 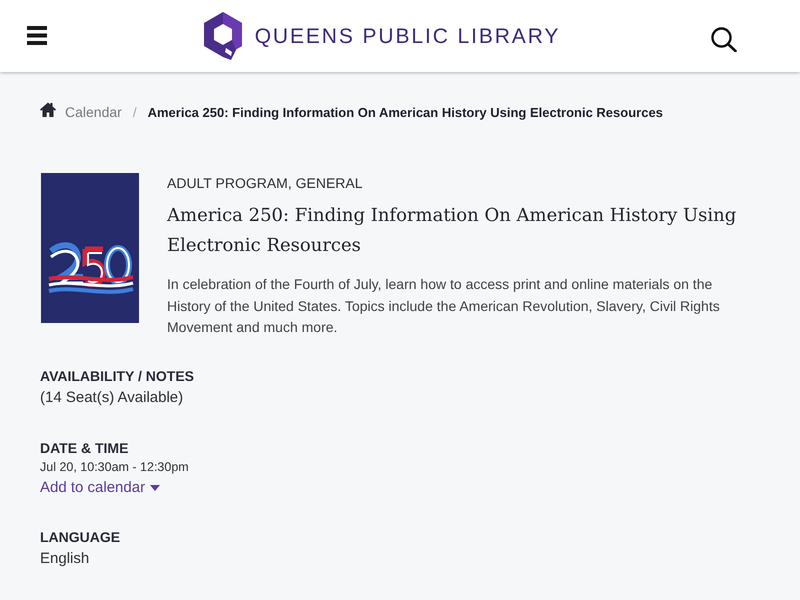 I want to click on breadcrumb-current-page: America 250: Finding Information On American History Using Electronic Resources, so click(x=405, y=112).